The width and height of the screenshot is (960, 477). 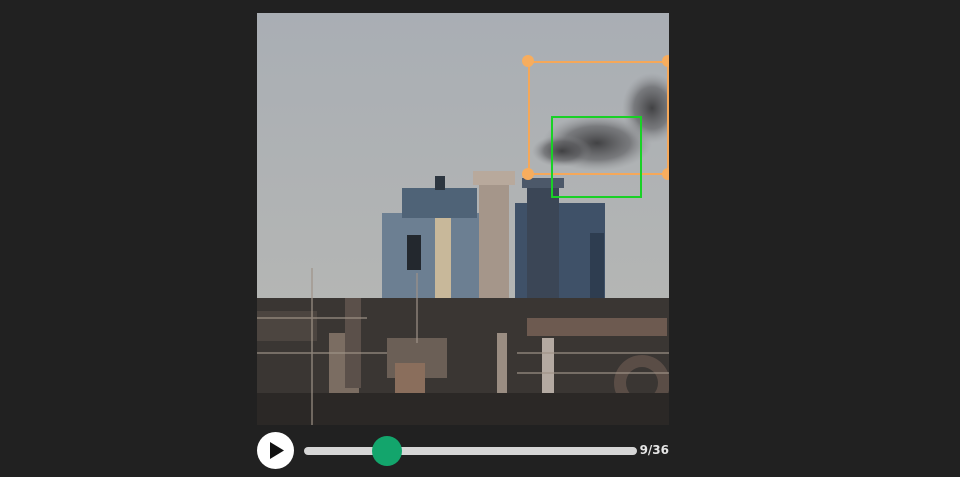 What do you see at coordinates (654, 450) in the screenshot?
I see `frame-counter: 9/36` at bounding box center [654, 450].